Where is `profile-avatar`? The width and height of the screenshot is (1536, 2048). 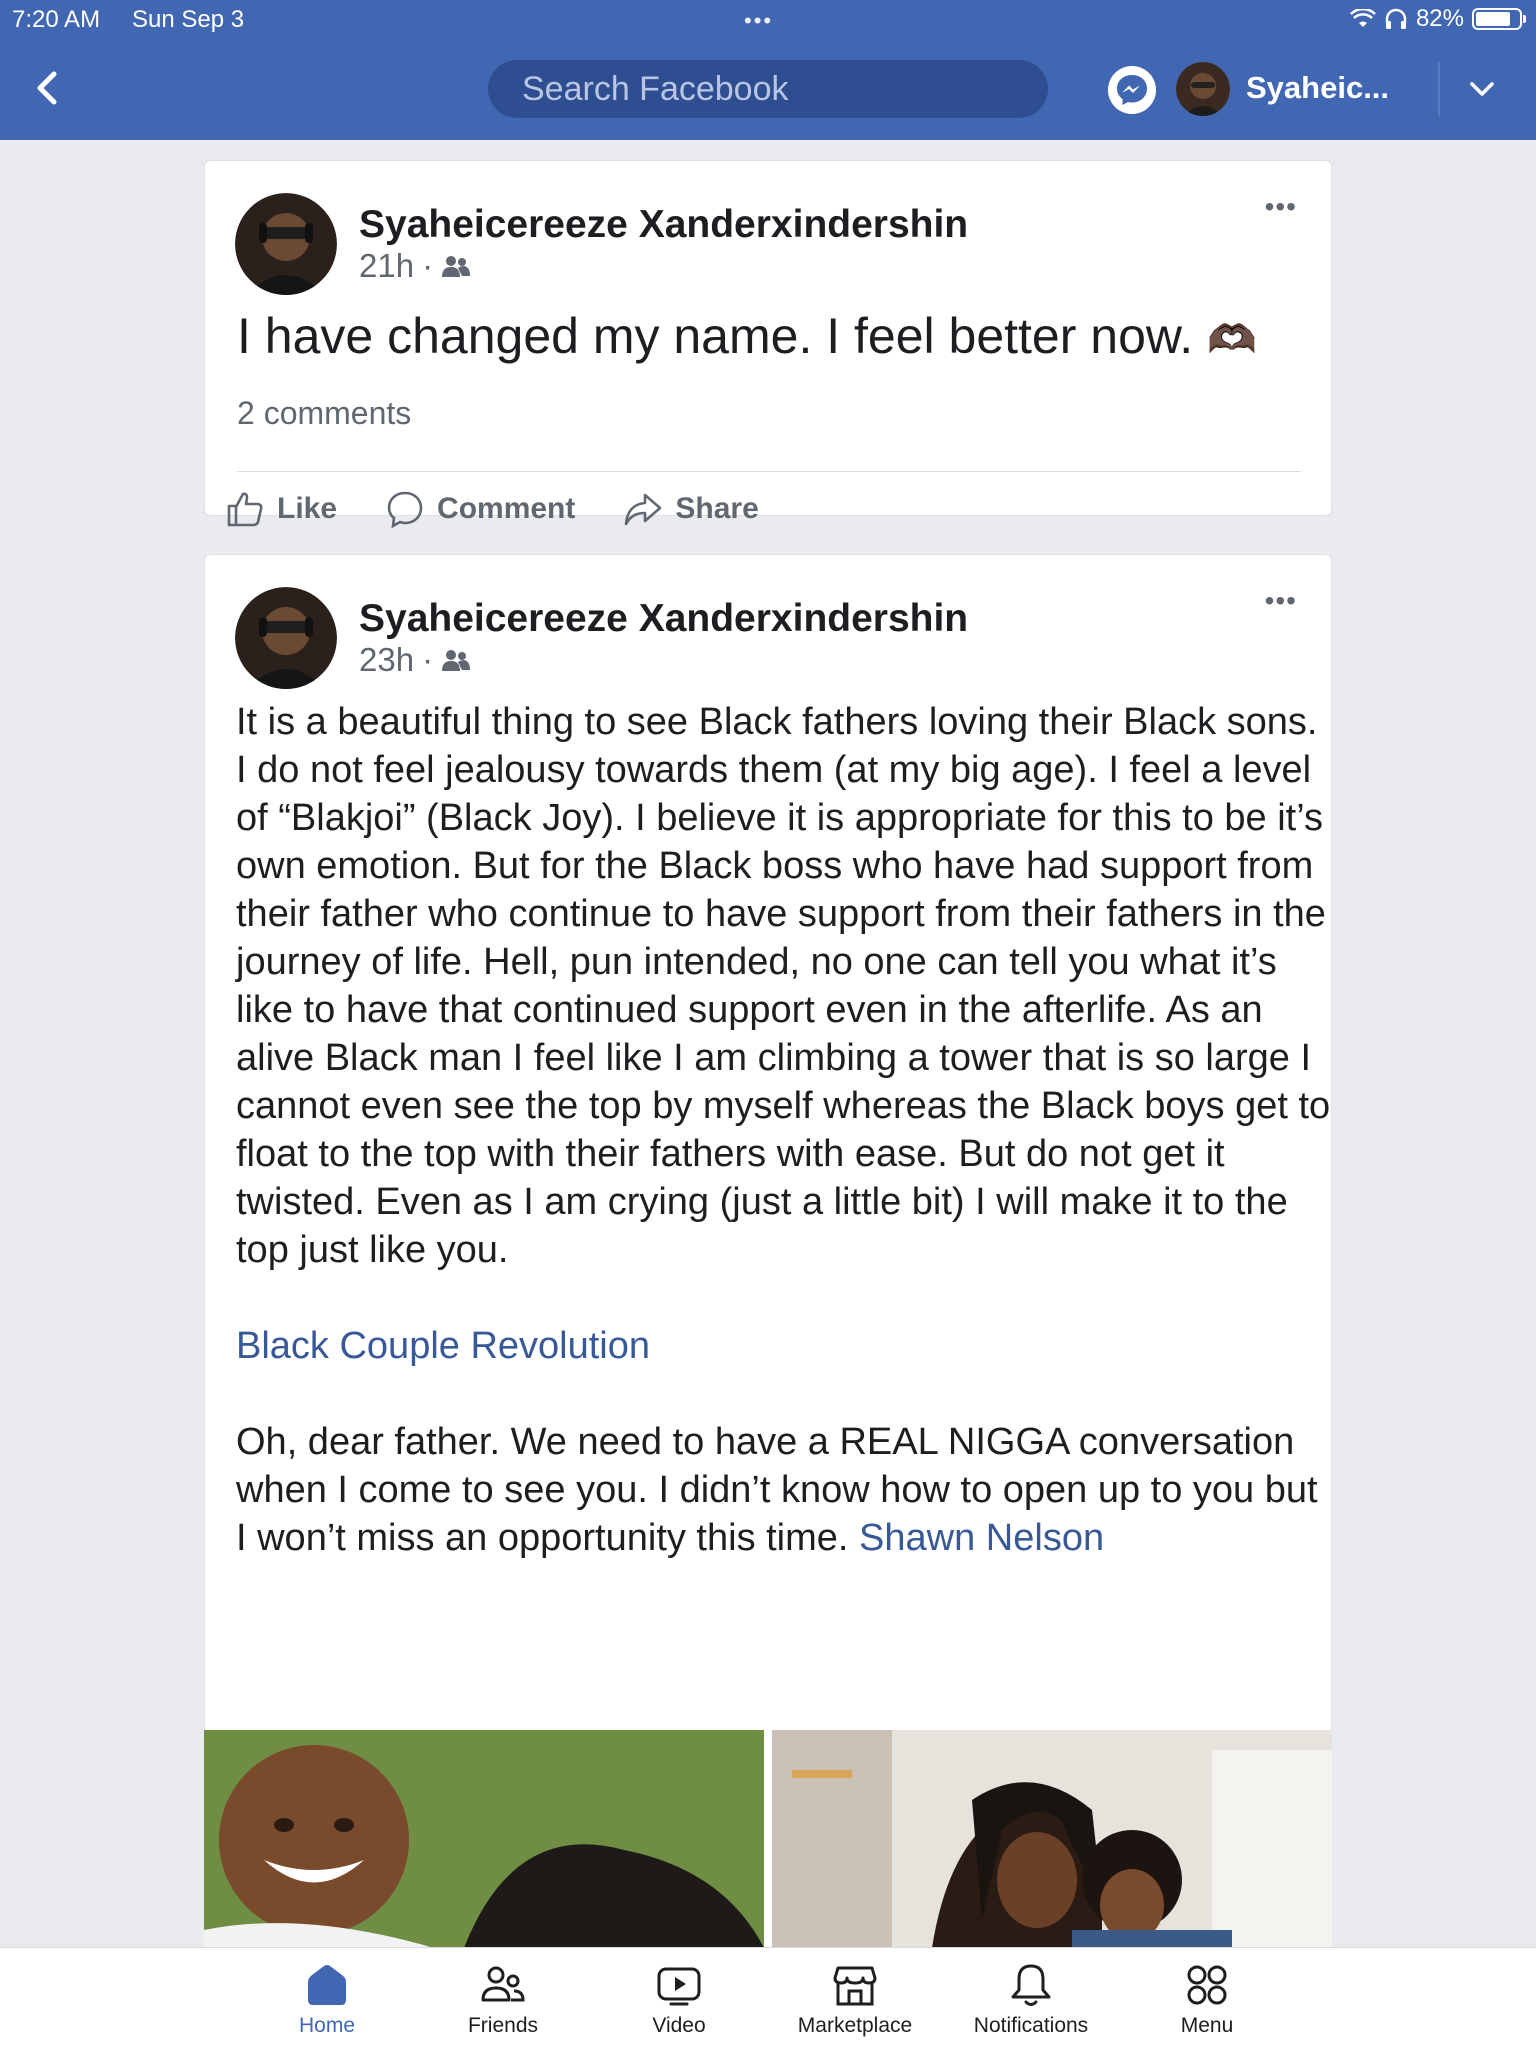 profile-avatar is located at coordinates (1203, 89).